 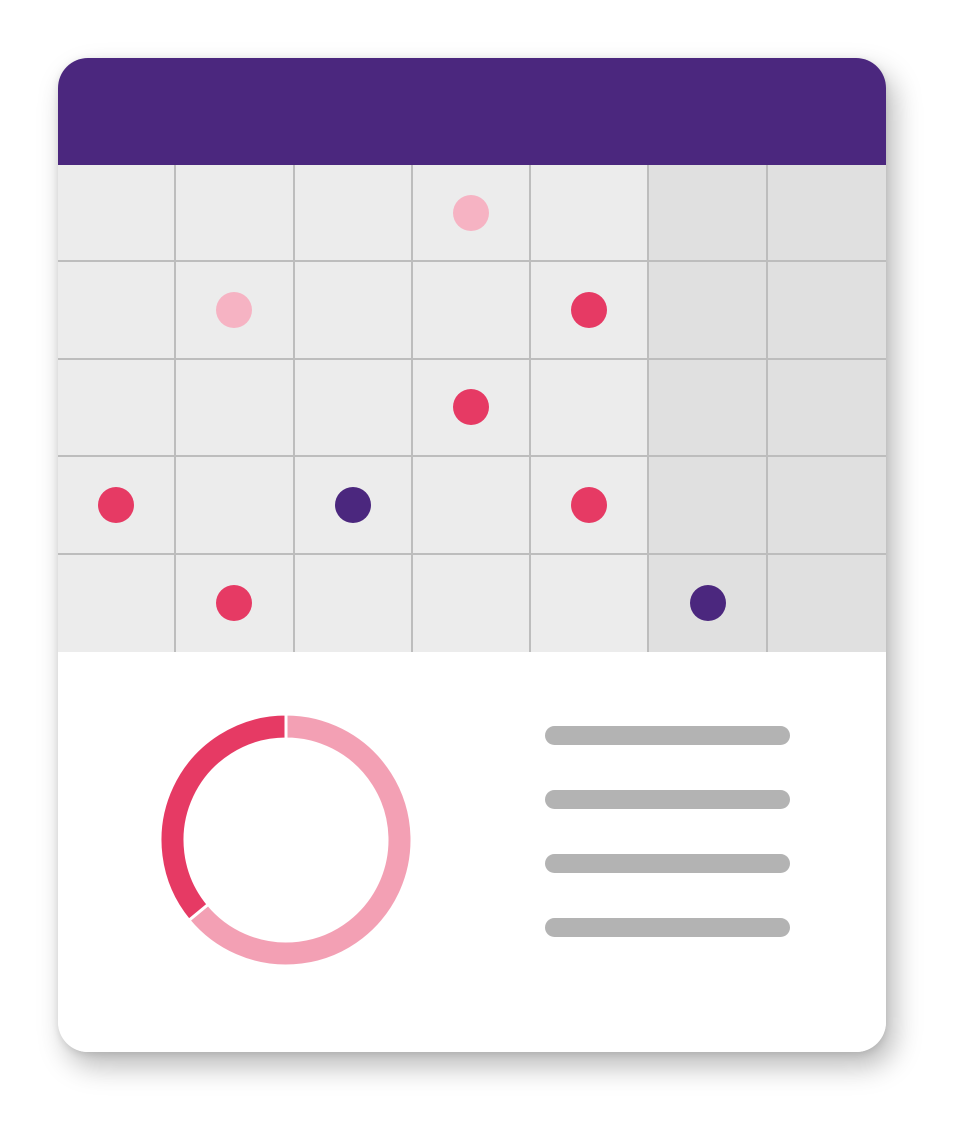 I want to click on calendar-header, so click(x=472, y=111).